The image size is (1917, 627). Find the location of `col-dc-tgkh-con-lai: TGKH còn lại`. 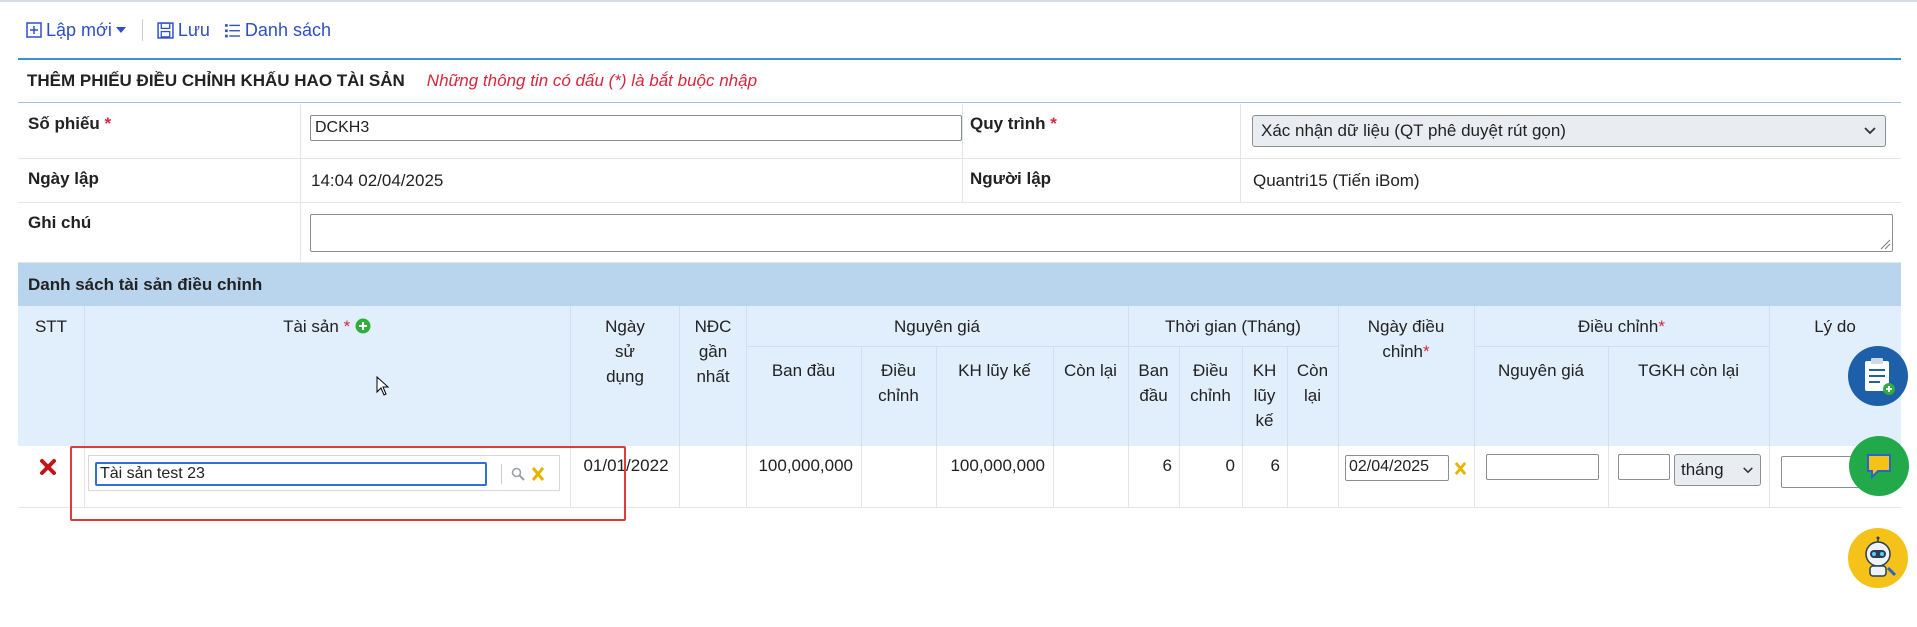

col-dc-tgkh-con-lai: TGKH còn lại is located at coordinates (1688, 370).